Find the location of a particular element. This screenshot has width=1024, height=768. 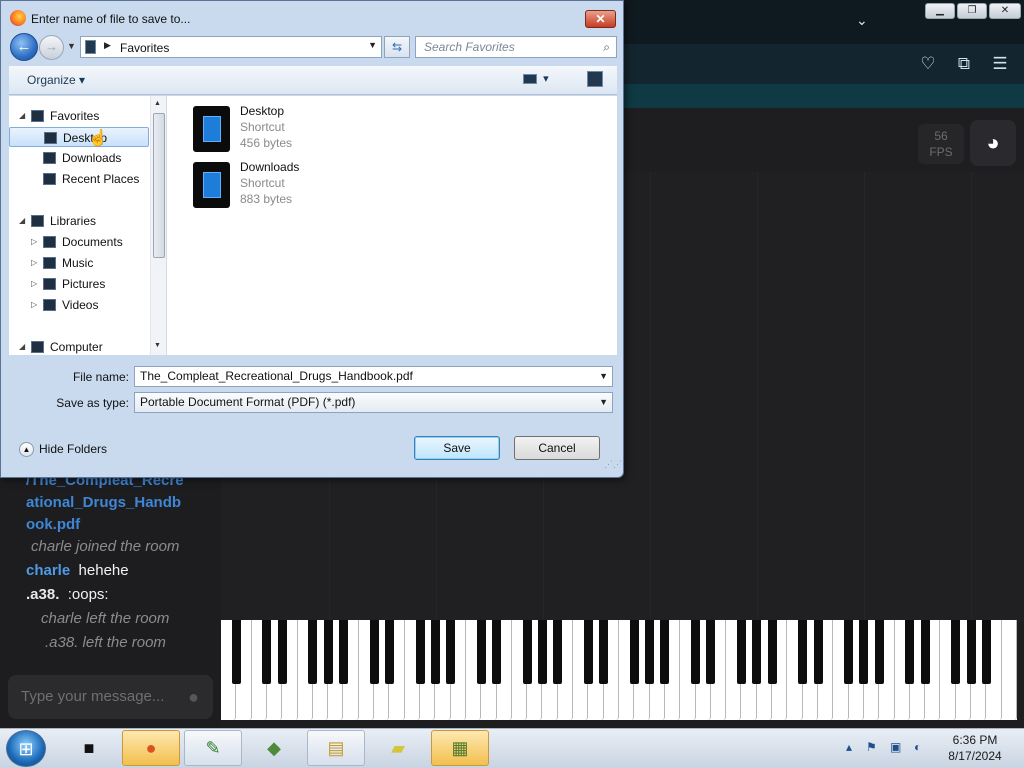

tray-volume-icon: ◐ is located at coordinates (917, 747).